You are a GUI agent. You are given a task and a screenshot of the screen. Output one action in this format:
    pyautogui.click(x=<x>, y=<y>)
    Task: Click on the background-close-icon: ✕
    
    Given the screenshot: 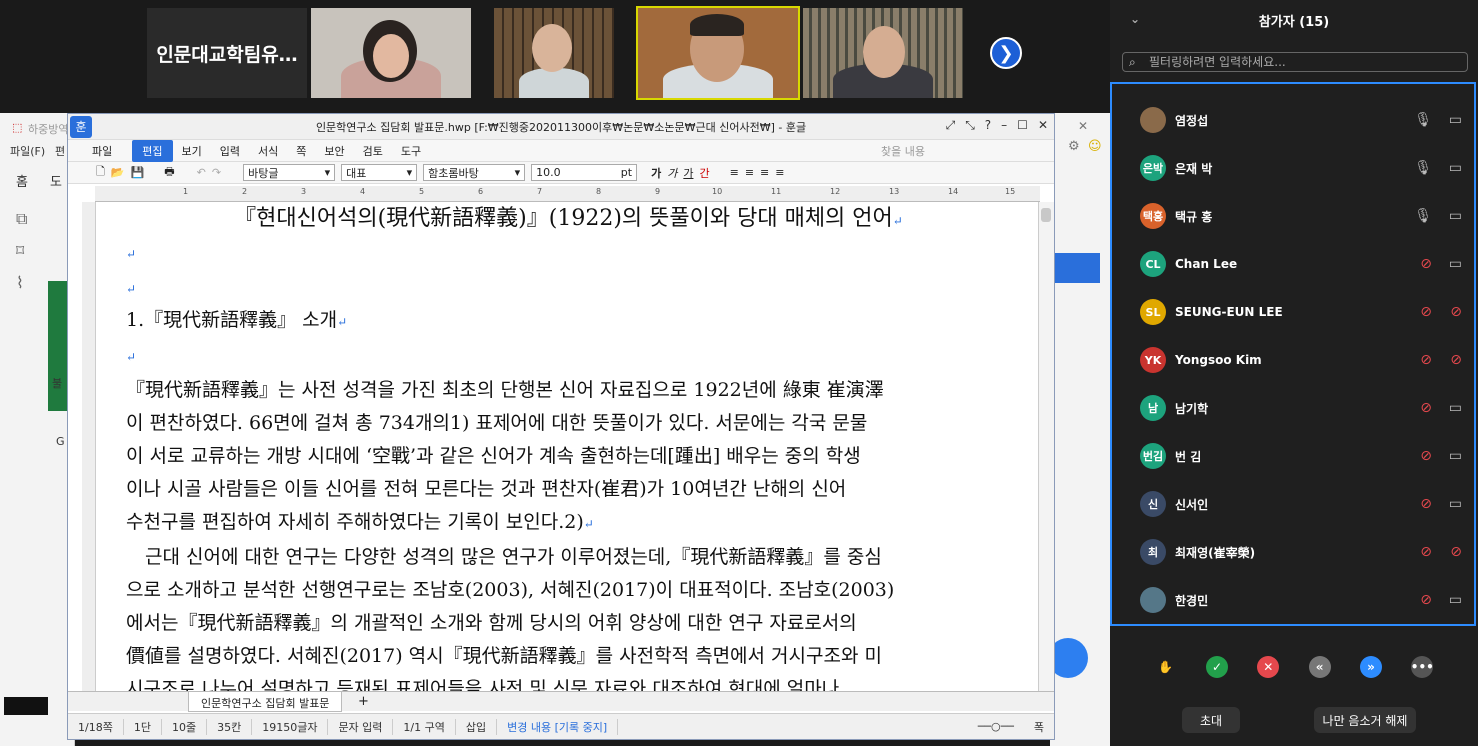 What is the action you would take?
    pyautogui.click(x=1083, y=126)
    